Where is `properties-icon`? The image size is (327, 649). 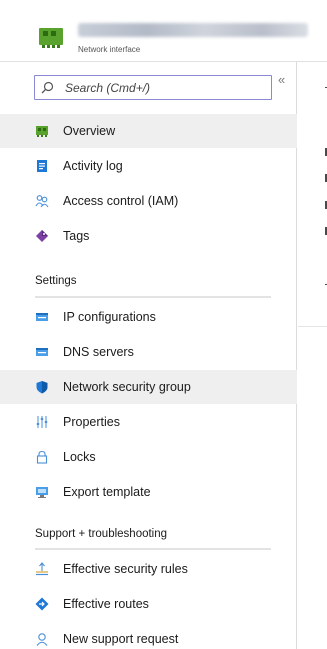 properties-icon is located at coordinates (42, 422).